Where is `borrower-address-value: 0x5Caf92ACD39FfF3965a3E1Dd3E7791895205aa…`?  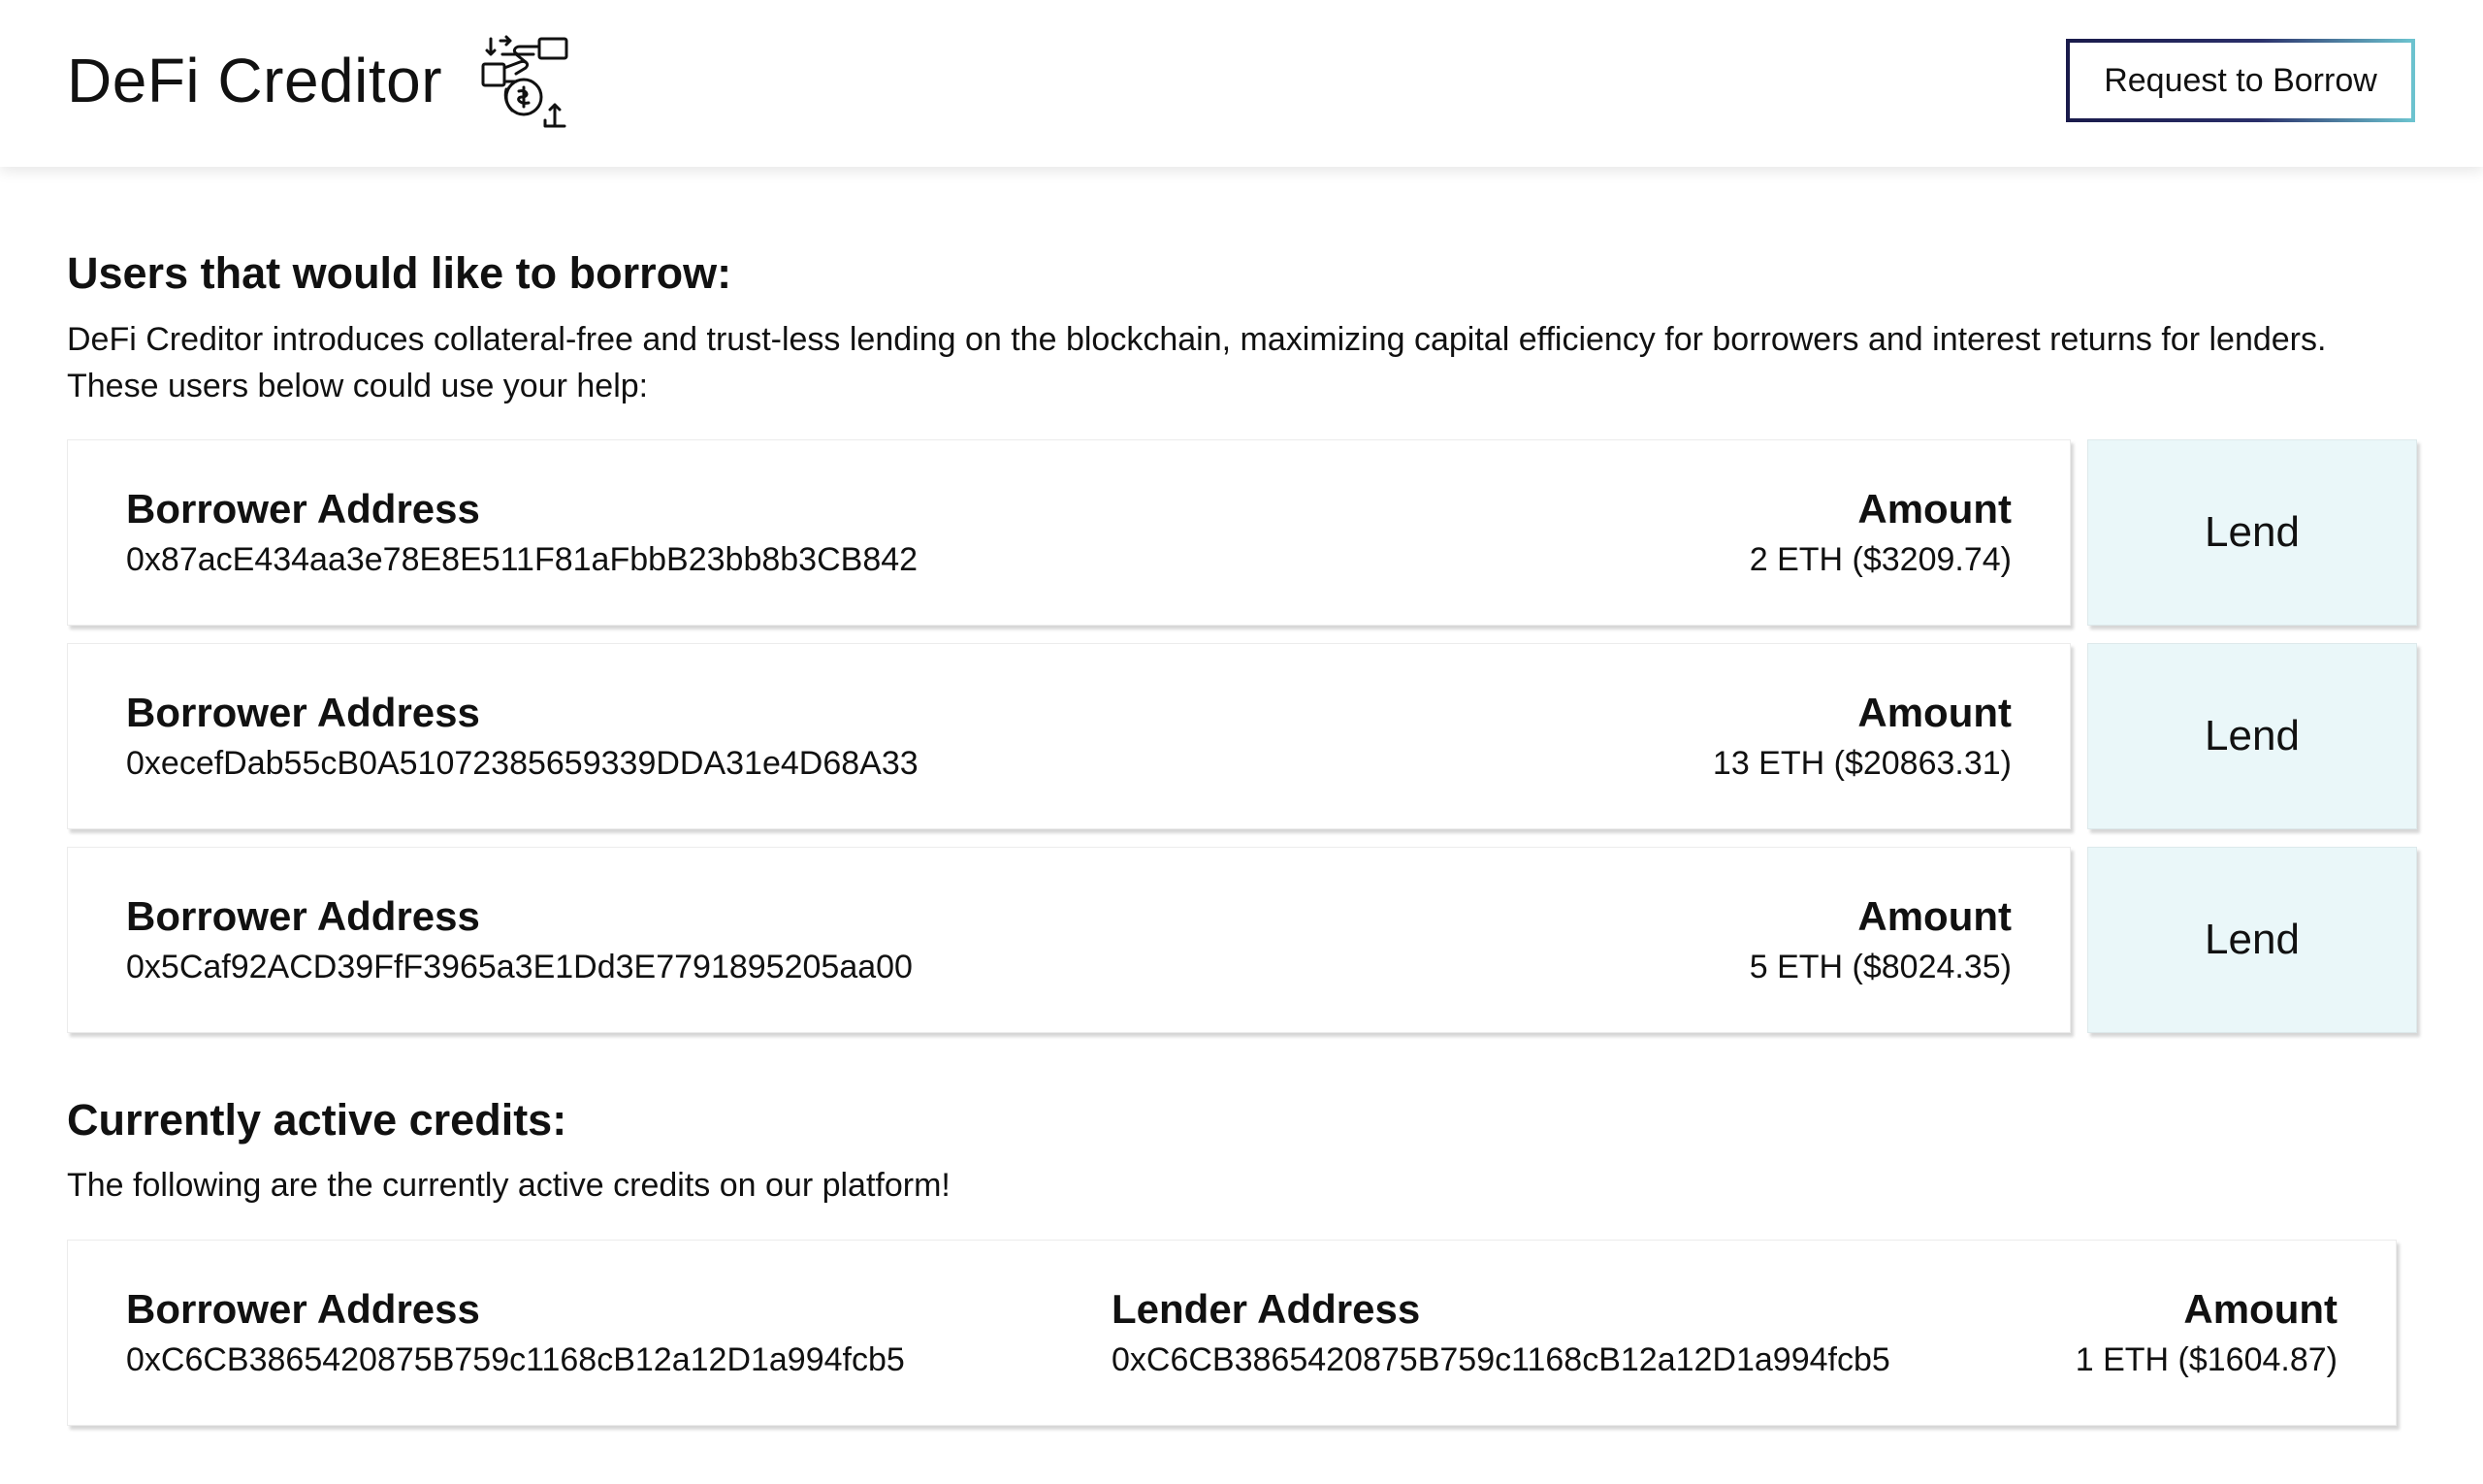
borrower-address-value: 0x5Caf92ACD39FfF3965a3E1Dd3E7791895205aa… is located at coordinates (520, 967).